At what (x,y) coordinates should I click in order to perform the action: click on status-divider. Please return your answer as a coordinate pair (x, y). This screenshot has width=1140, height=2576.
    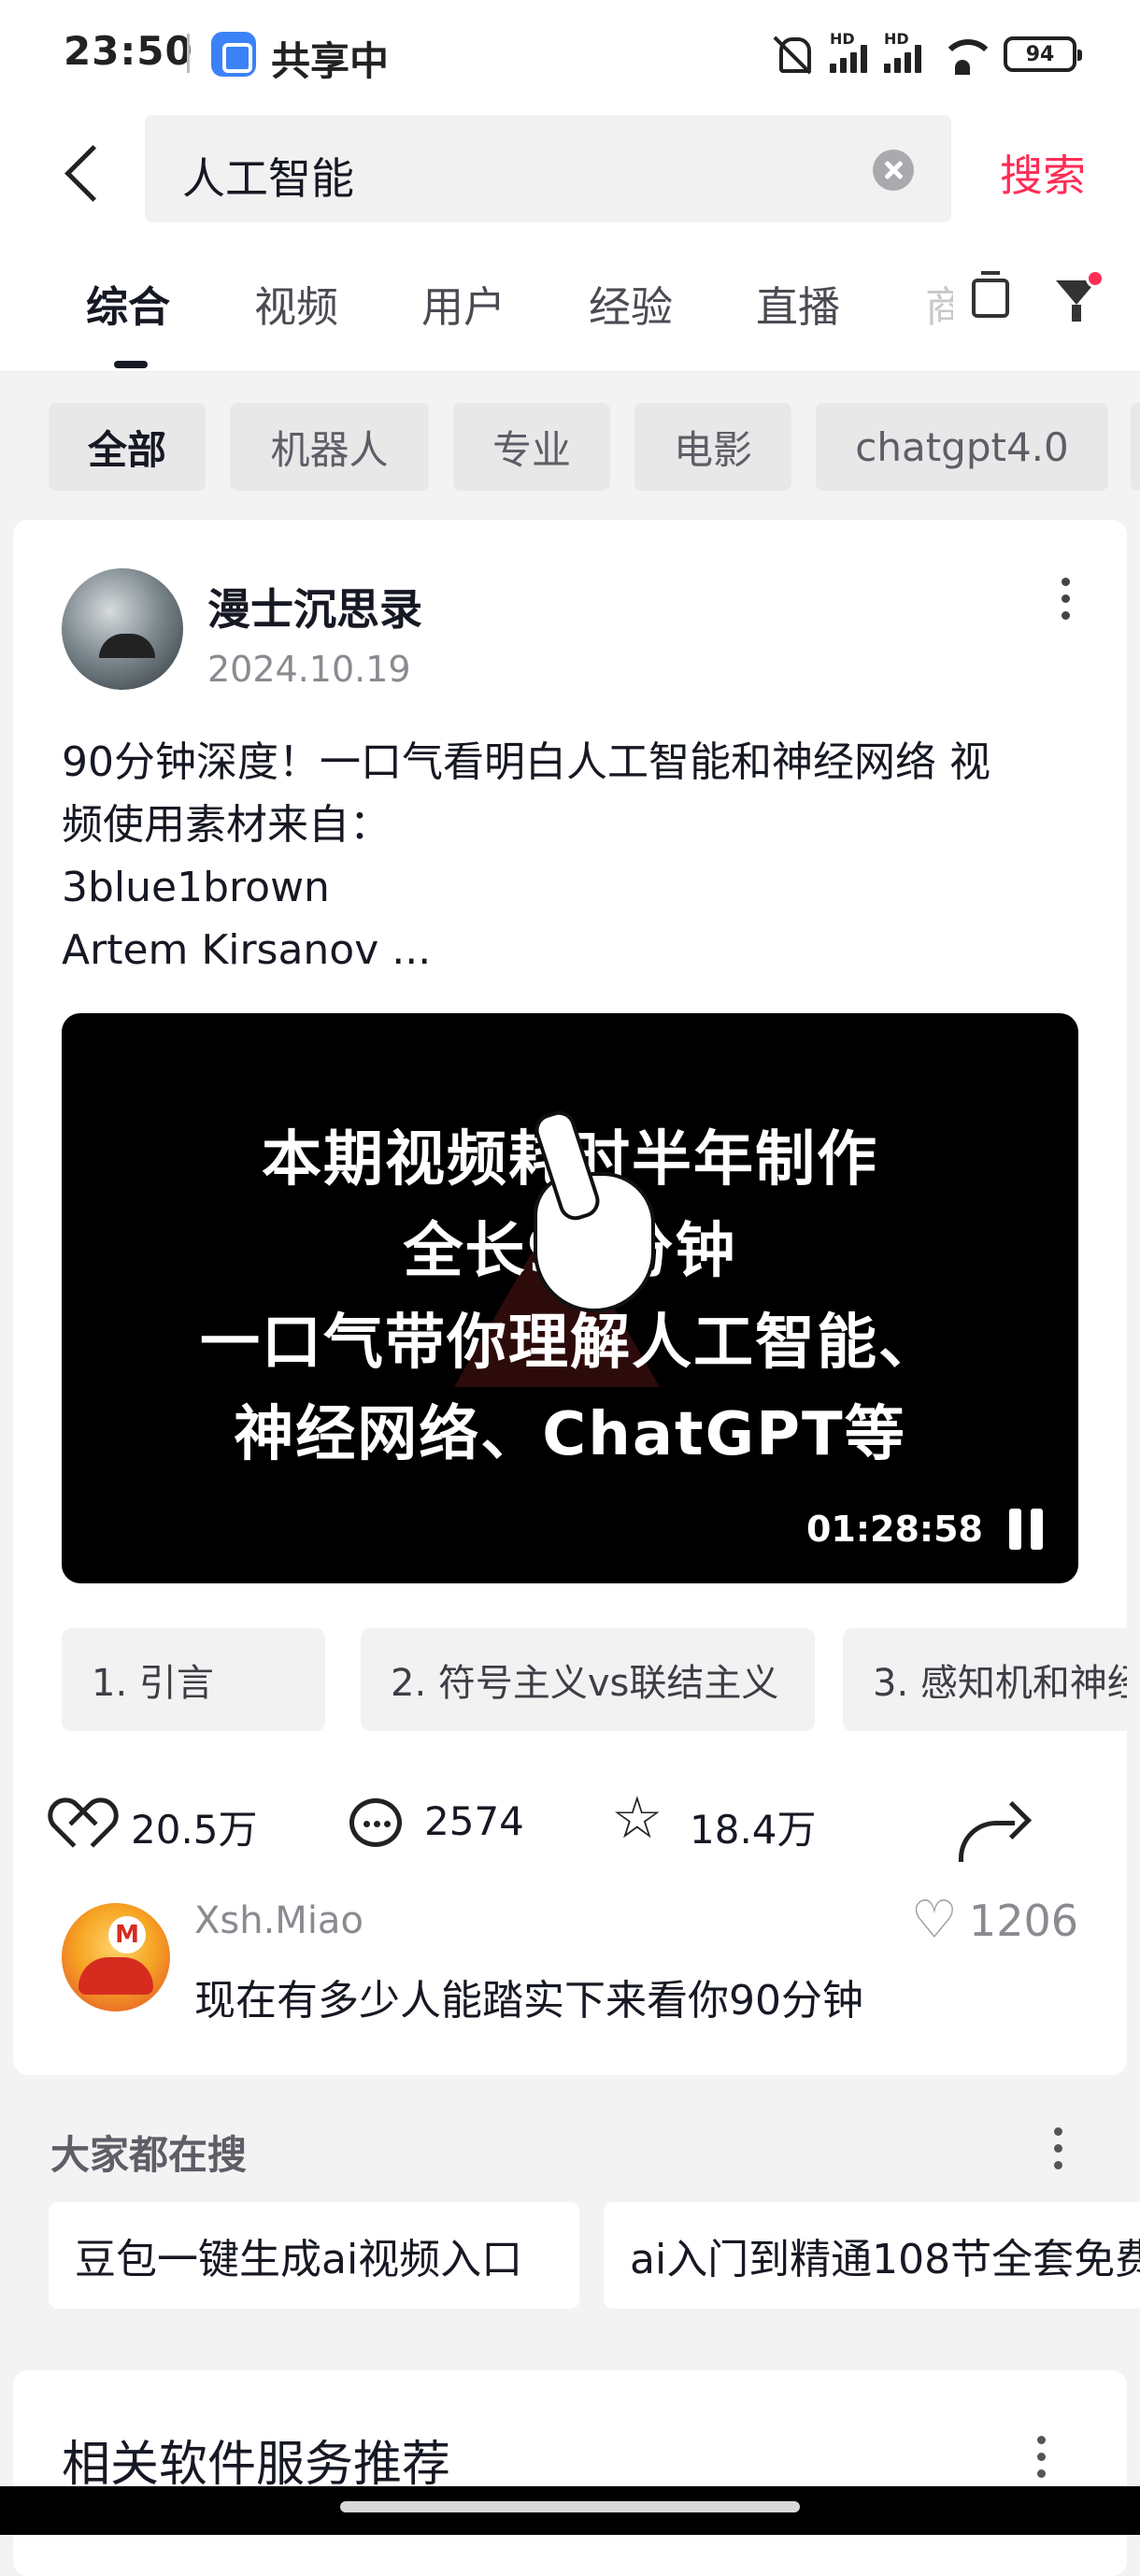
    Looking at the image, I should click on (188, 53).